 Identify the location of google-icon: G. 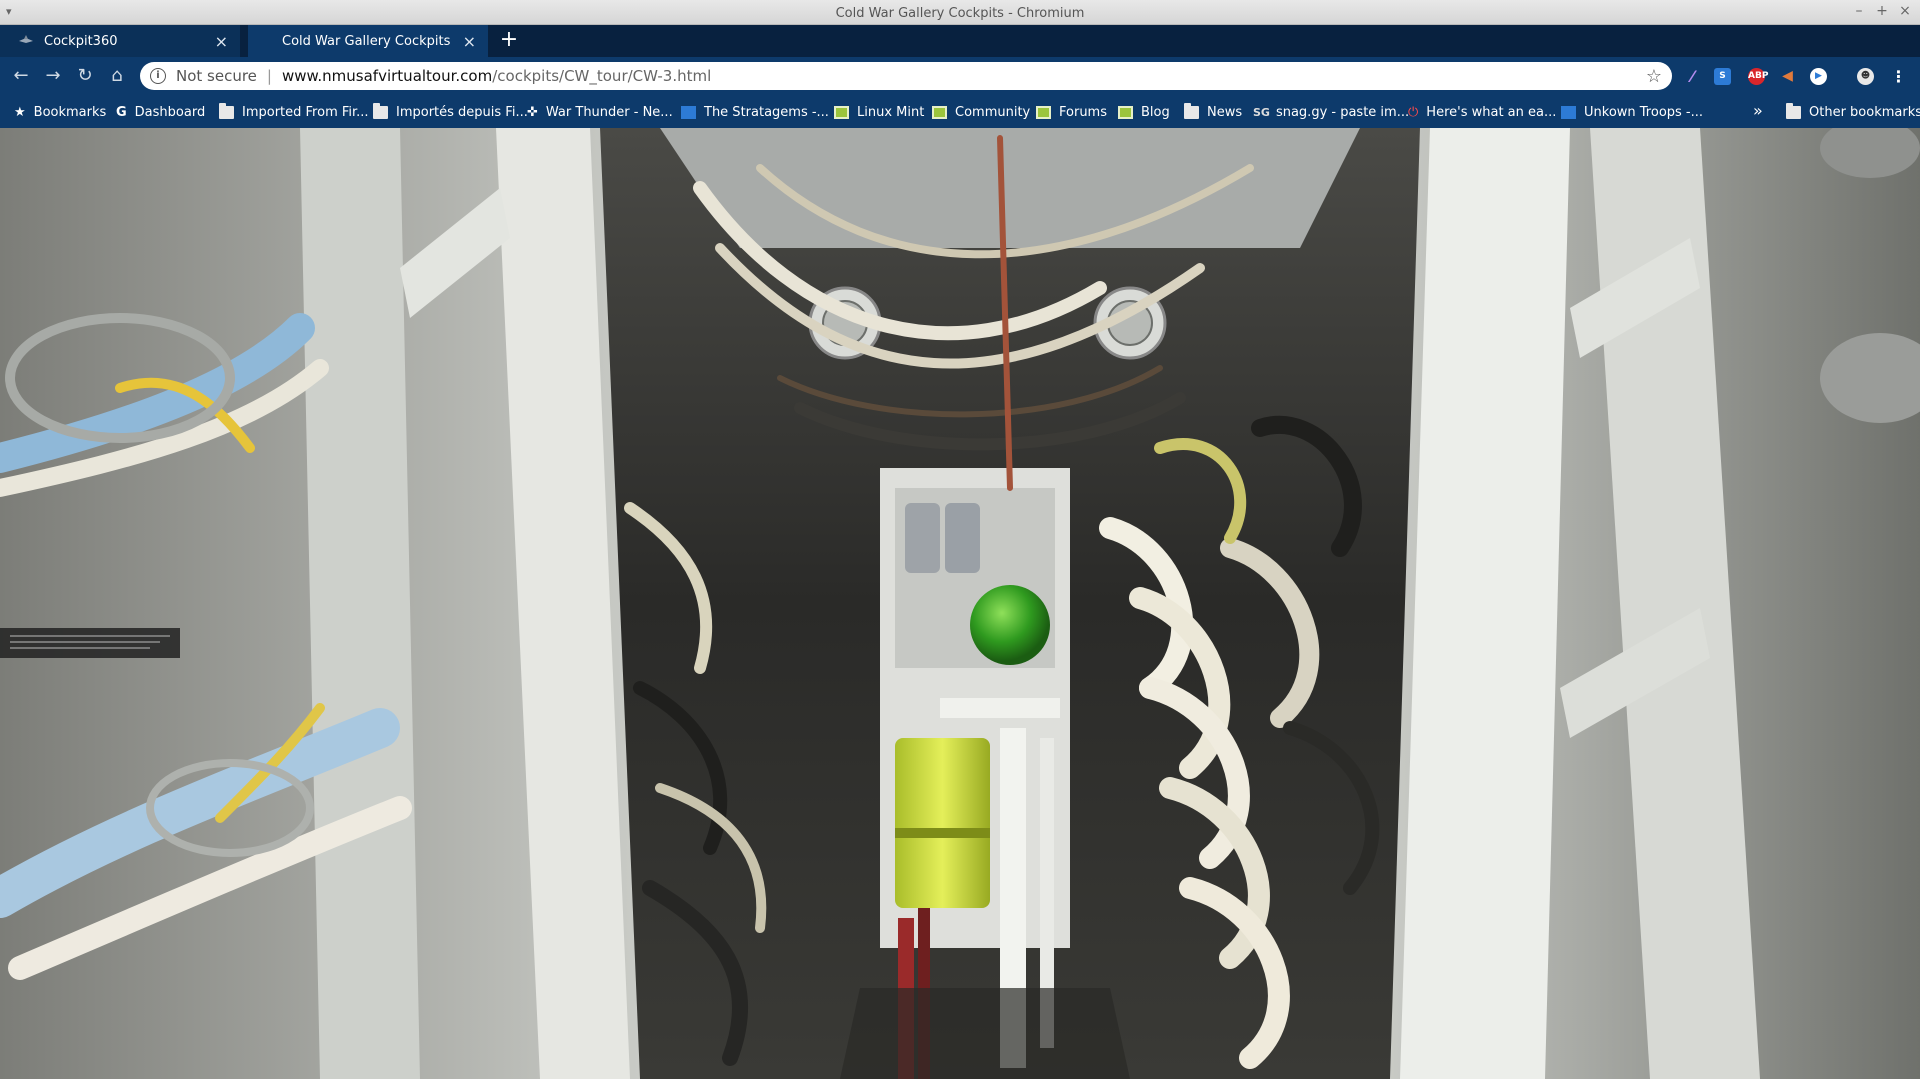
(121, 112).